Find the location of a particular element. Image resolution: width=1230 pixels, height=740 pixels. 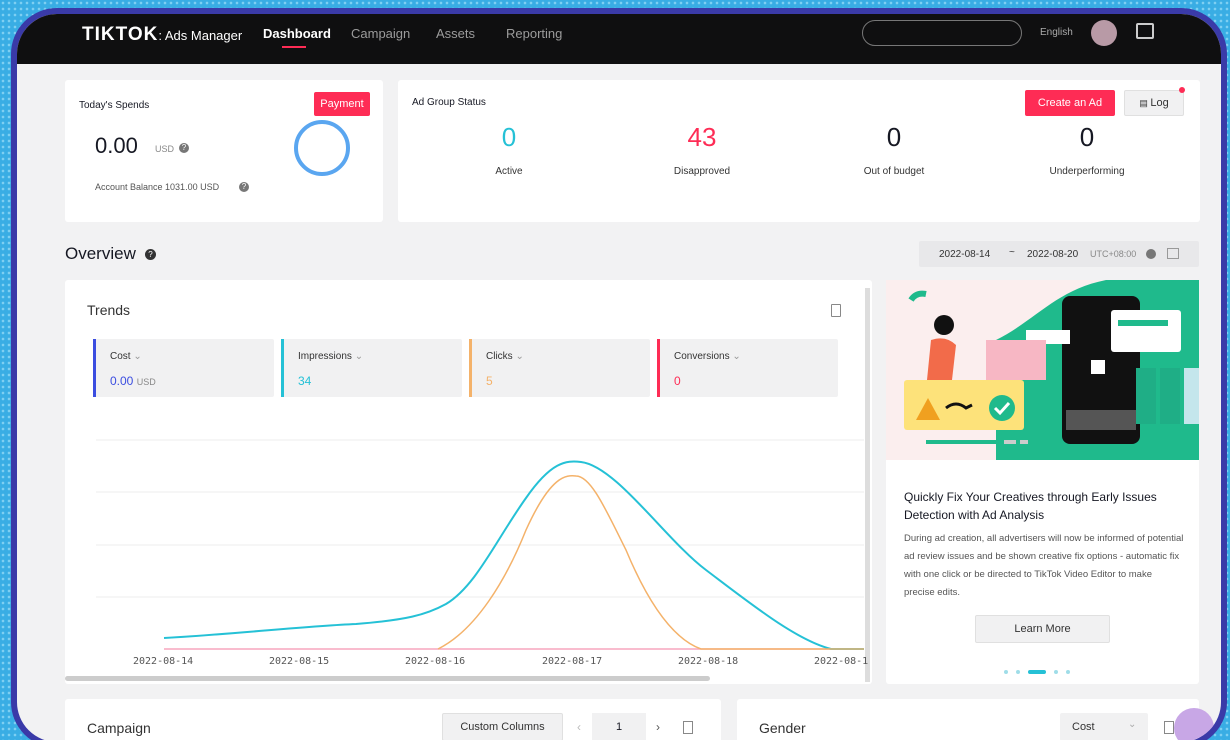

x-axis-tick: 2022-08-1 is located at coordinates (841, 661).